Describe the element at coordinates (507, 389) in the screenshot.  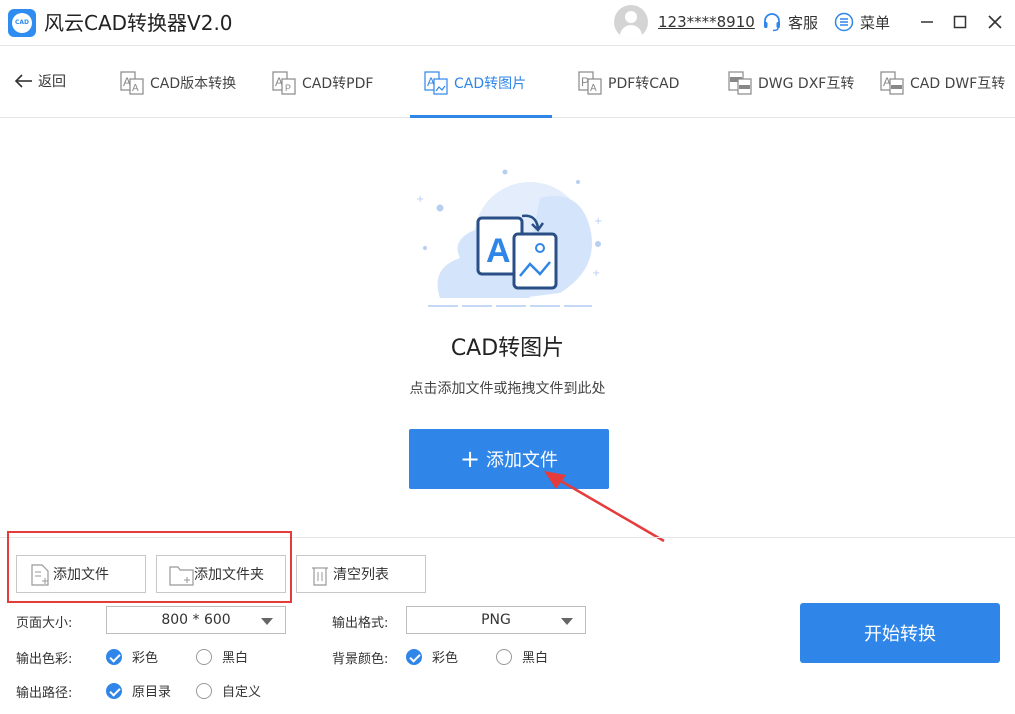
I see `dropzone-hint: 点击添加文件或拖拽文件到此处` at that location.